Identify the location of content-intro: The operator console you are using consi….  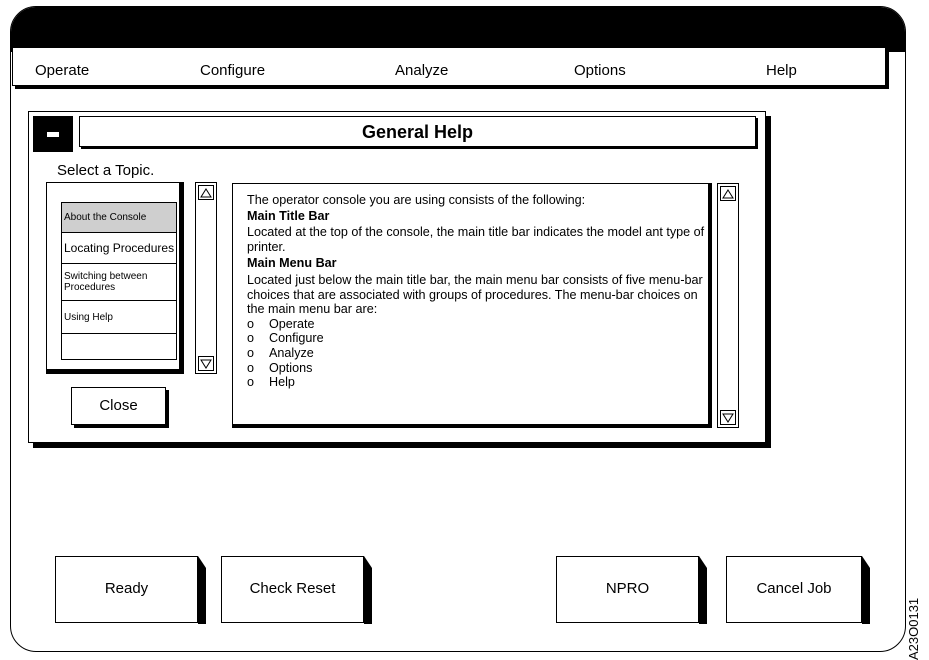
(416, 200).